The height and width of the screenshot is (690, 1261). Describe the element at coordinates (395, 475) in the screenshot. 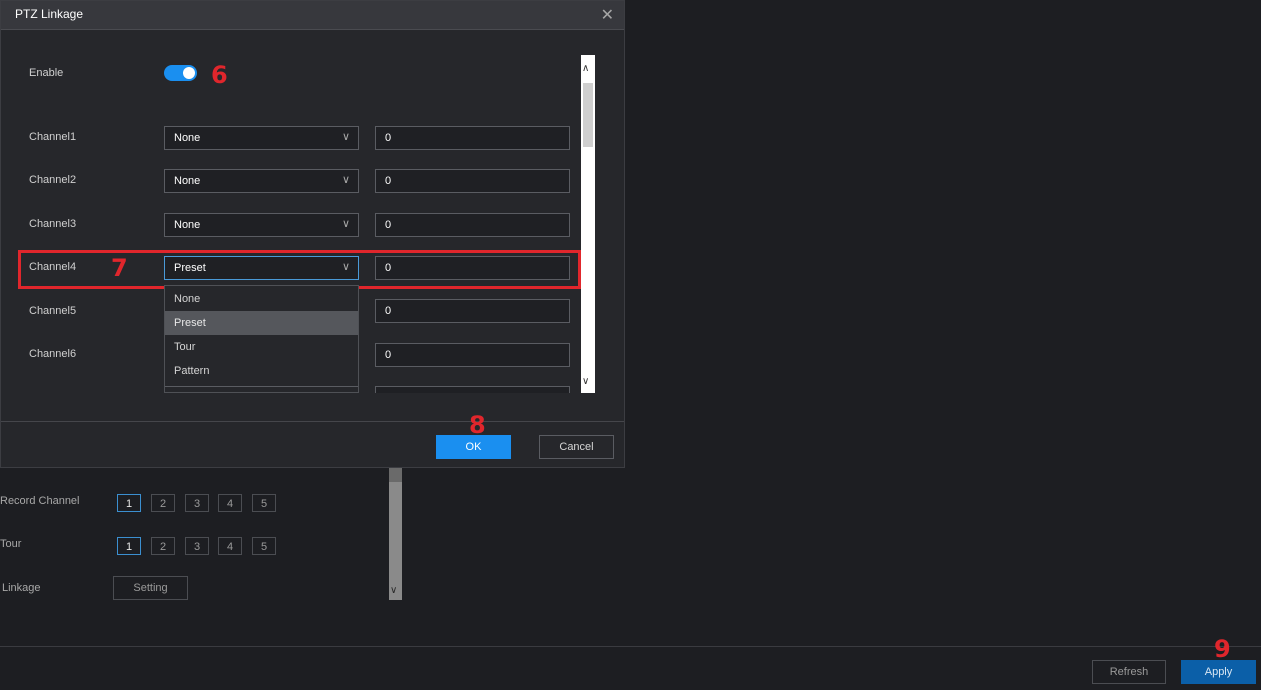

I see `page-scrollbar-thumb` at that location.